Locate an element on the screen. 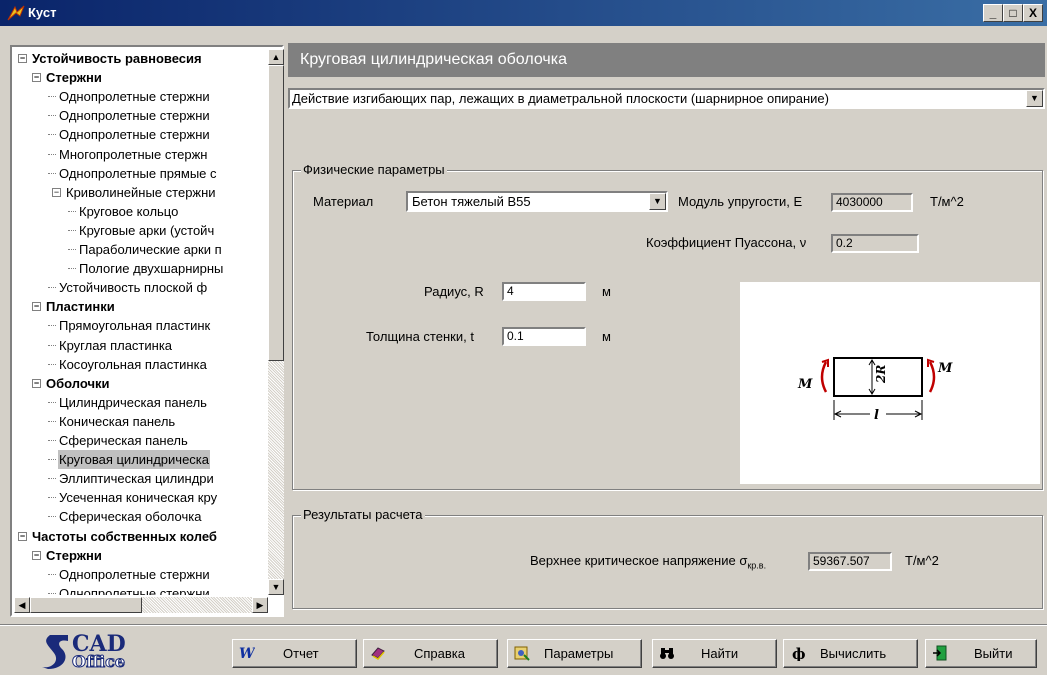 This screenshot has width=1047, height=675. tree-item: Сферическая оболочка is located at coordinates (140, 516).